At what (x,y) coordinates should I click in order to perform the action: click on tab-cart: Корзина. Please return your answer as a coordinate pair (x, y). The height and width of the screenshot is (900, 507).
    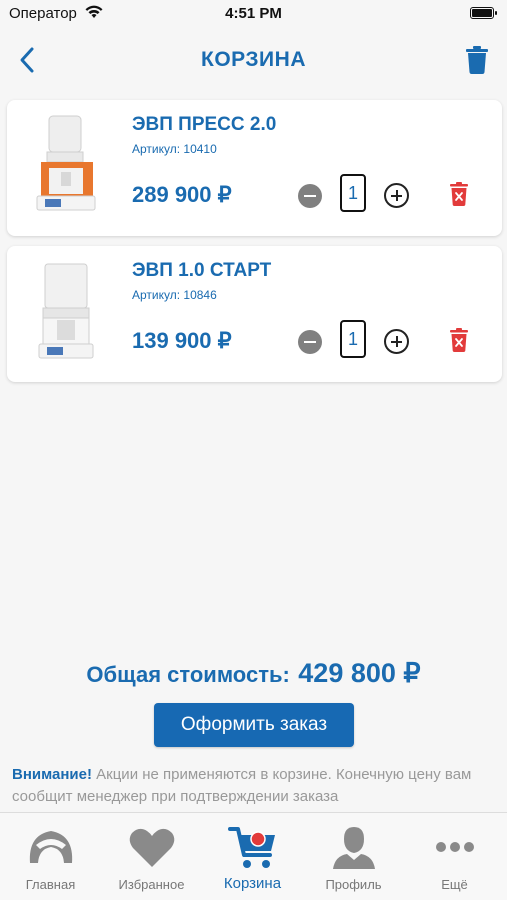
    Looking at the image, I should click on (252, 856).